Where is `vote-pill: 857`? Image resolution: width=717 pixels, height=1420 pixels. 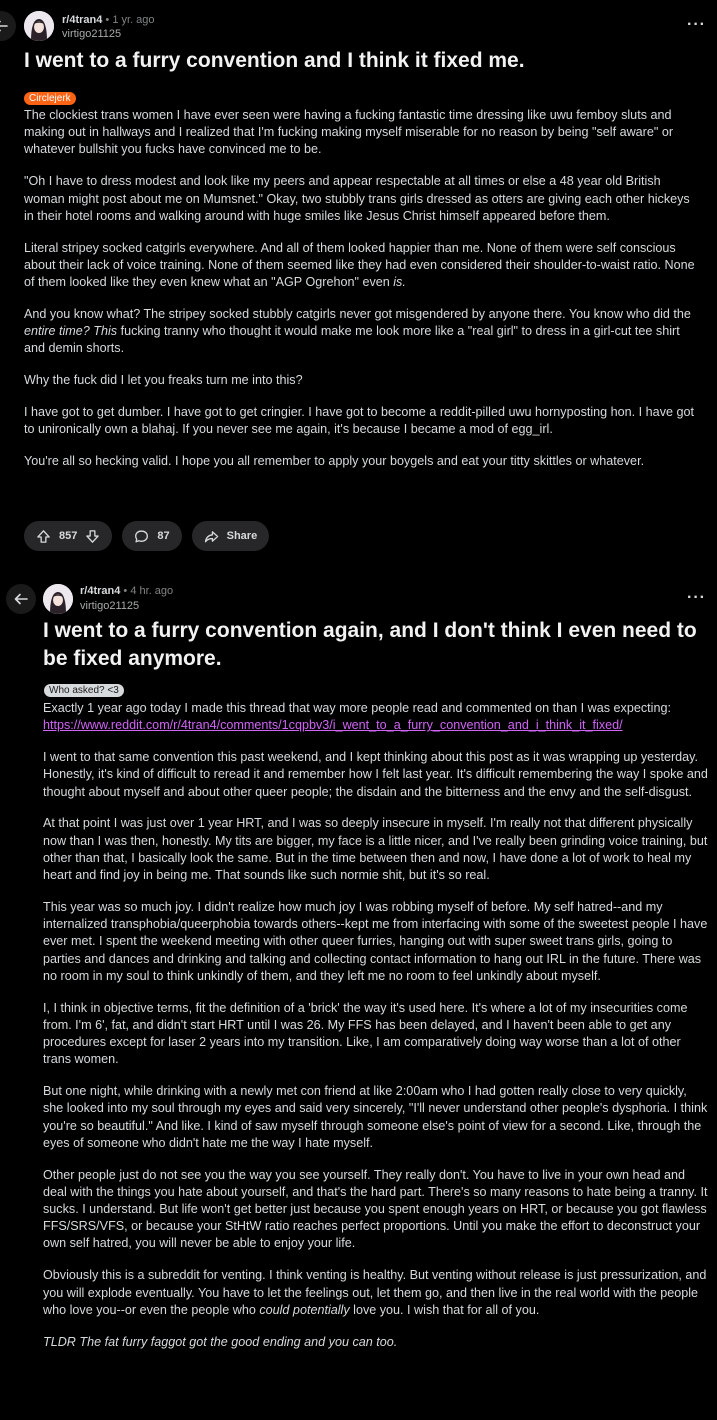 vote-pill: 857 is located at coordinates (68, 536).